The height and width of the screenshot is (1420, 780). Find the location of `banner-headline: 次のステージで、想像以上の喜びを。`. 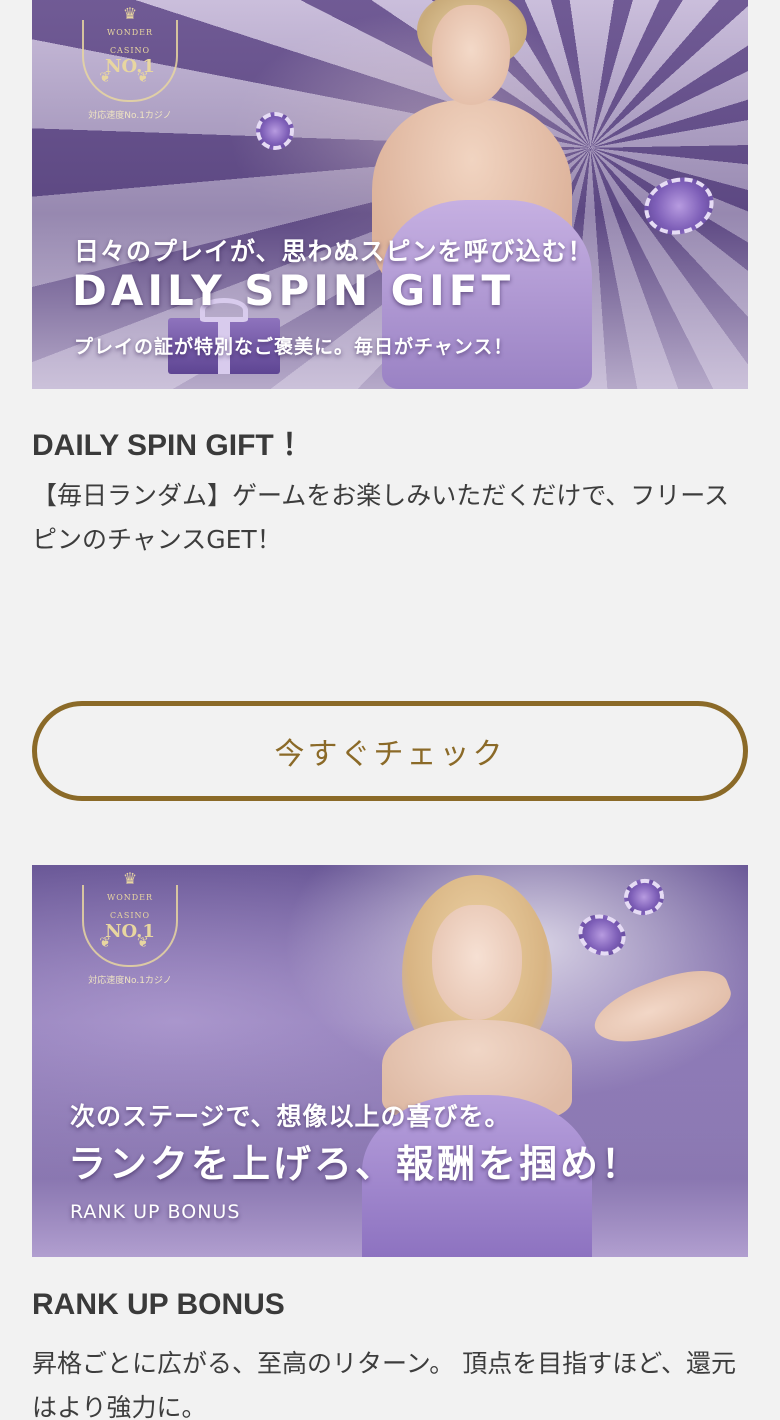

banner-headline: 次のステージで、想像以上の喜びを。 is located at coordinates (290, 1116).